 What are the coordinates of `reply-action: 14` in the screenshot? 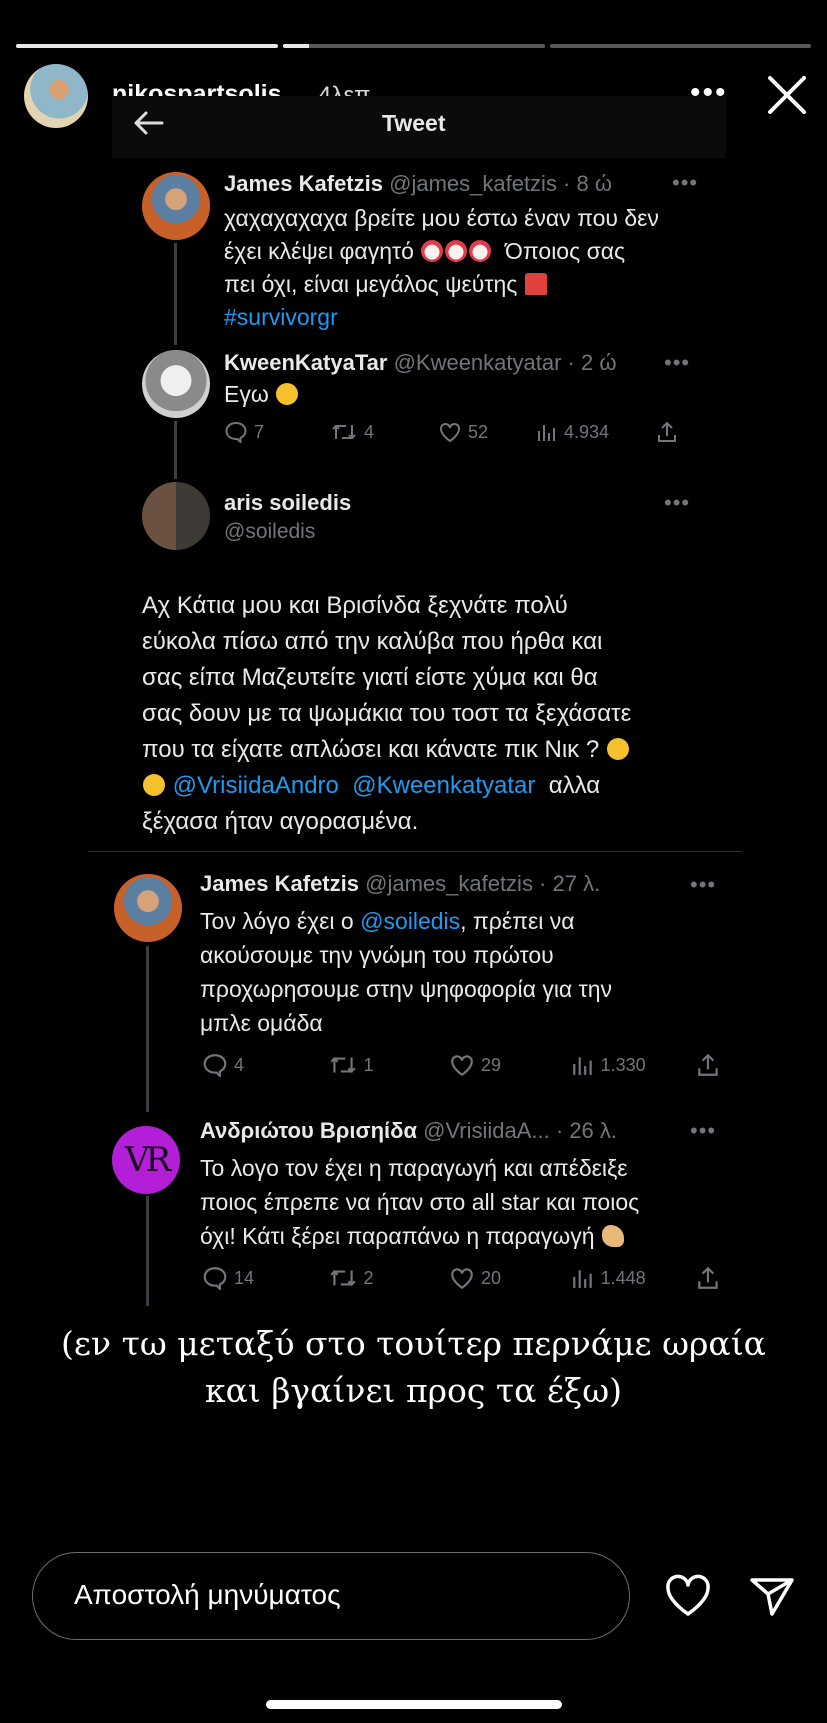 It's located at (265, 1278).